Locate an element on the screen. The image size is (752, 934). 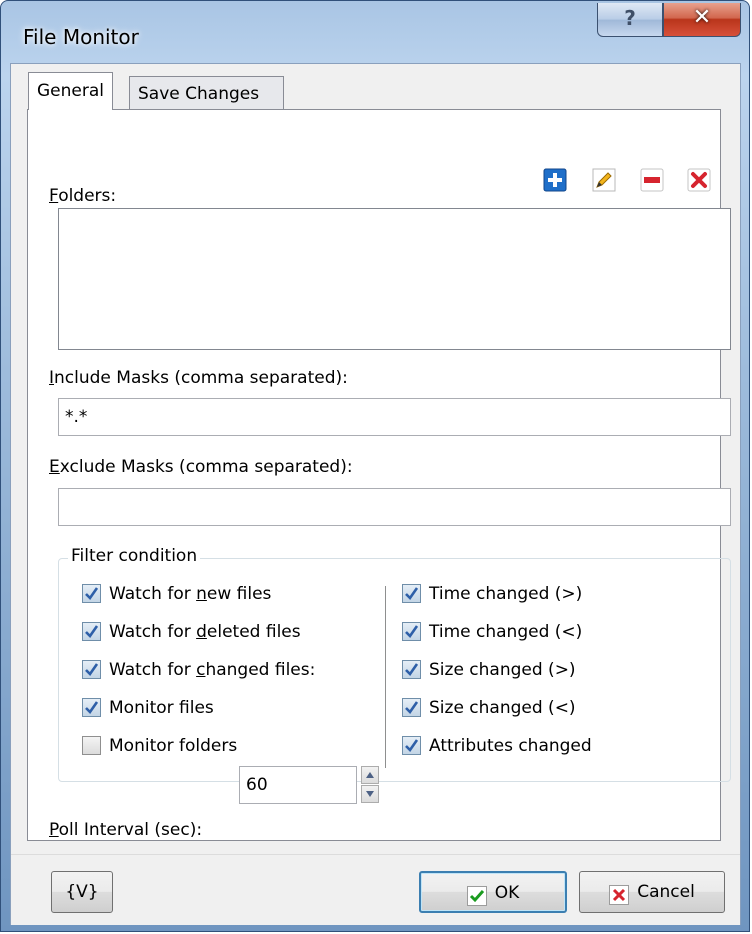
exclude-masks-input is located at coordinates (394, 507).